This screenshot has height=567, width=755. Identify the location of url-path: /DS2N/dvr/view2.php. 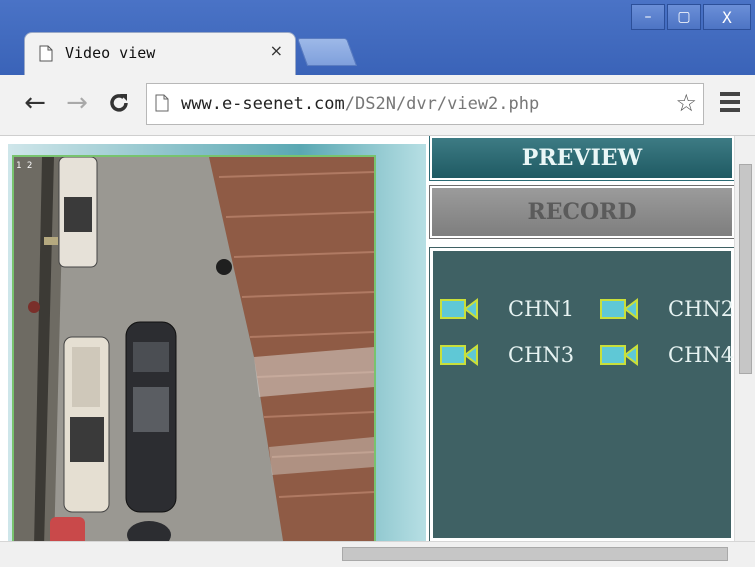
(442, 104).